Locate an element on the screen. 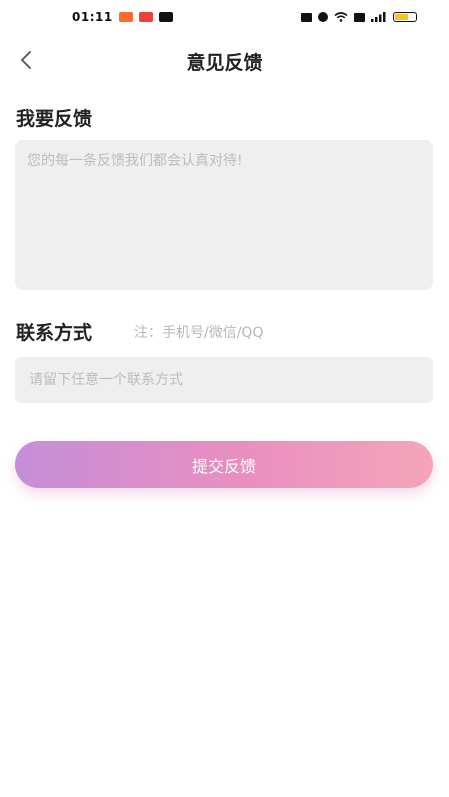 This screenshot has height=797, width=449. status-right is located at coordinates (359, 17).